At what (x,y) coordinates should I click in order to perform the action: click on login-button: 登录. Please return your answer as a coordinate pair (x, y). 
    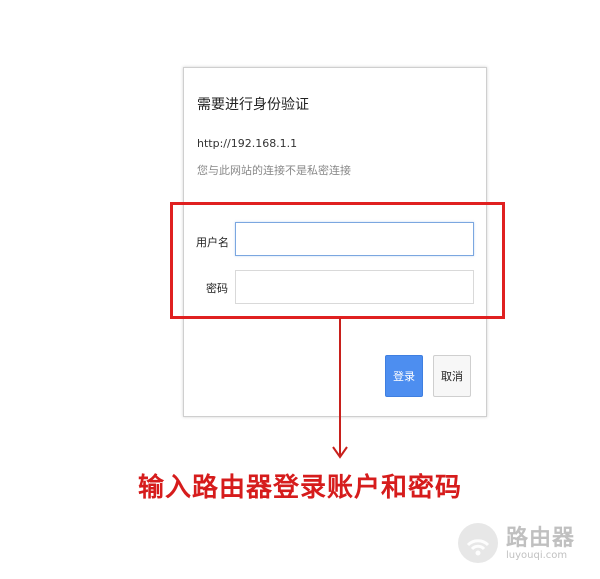
    Looking at the image, I should click on (404, 376).